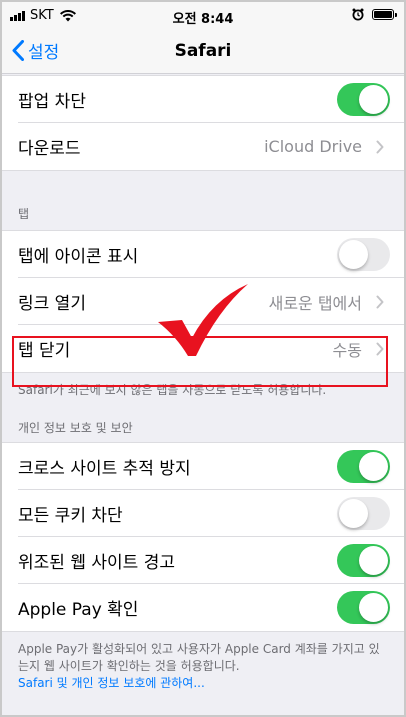 Image resolution: width=406 pixels, height=717 pixels. I want to click on page-title: Safari, so click(203, 51).